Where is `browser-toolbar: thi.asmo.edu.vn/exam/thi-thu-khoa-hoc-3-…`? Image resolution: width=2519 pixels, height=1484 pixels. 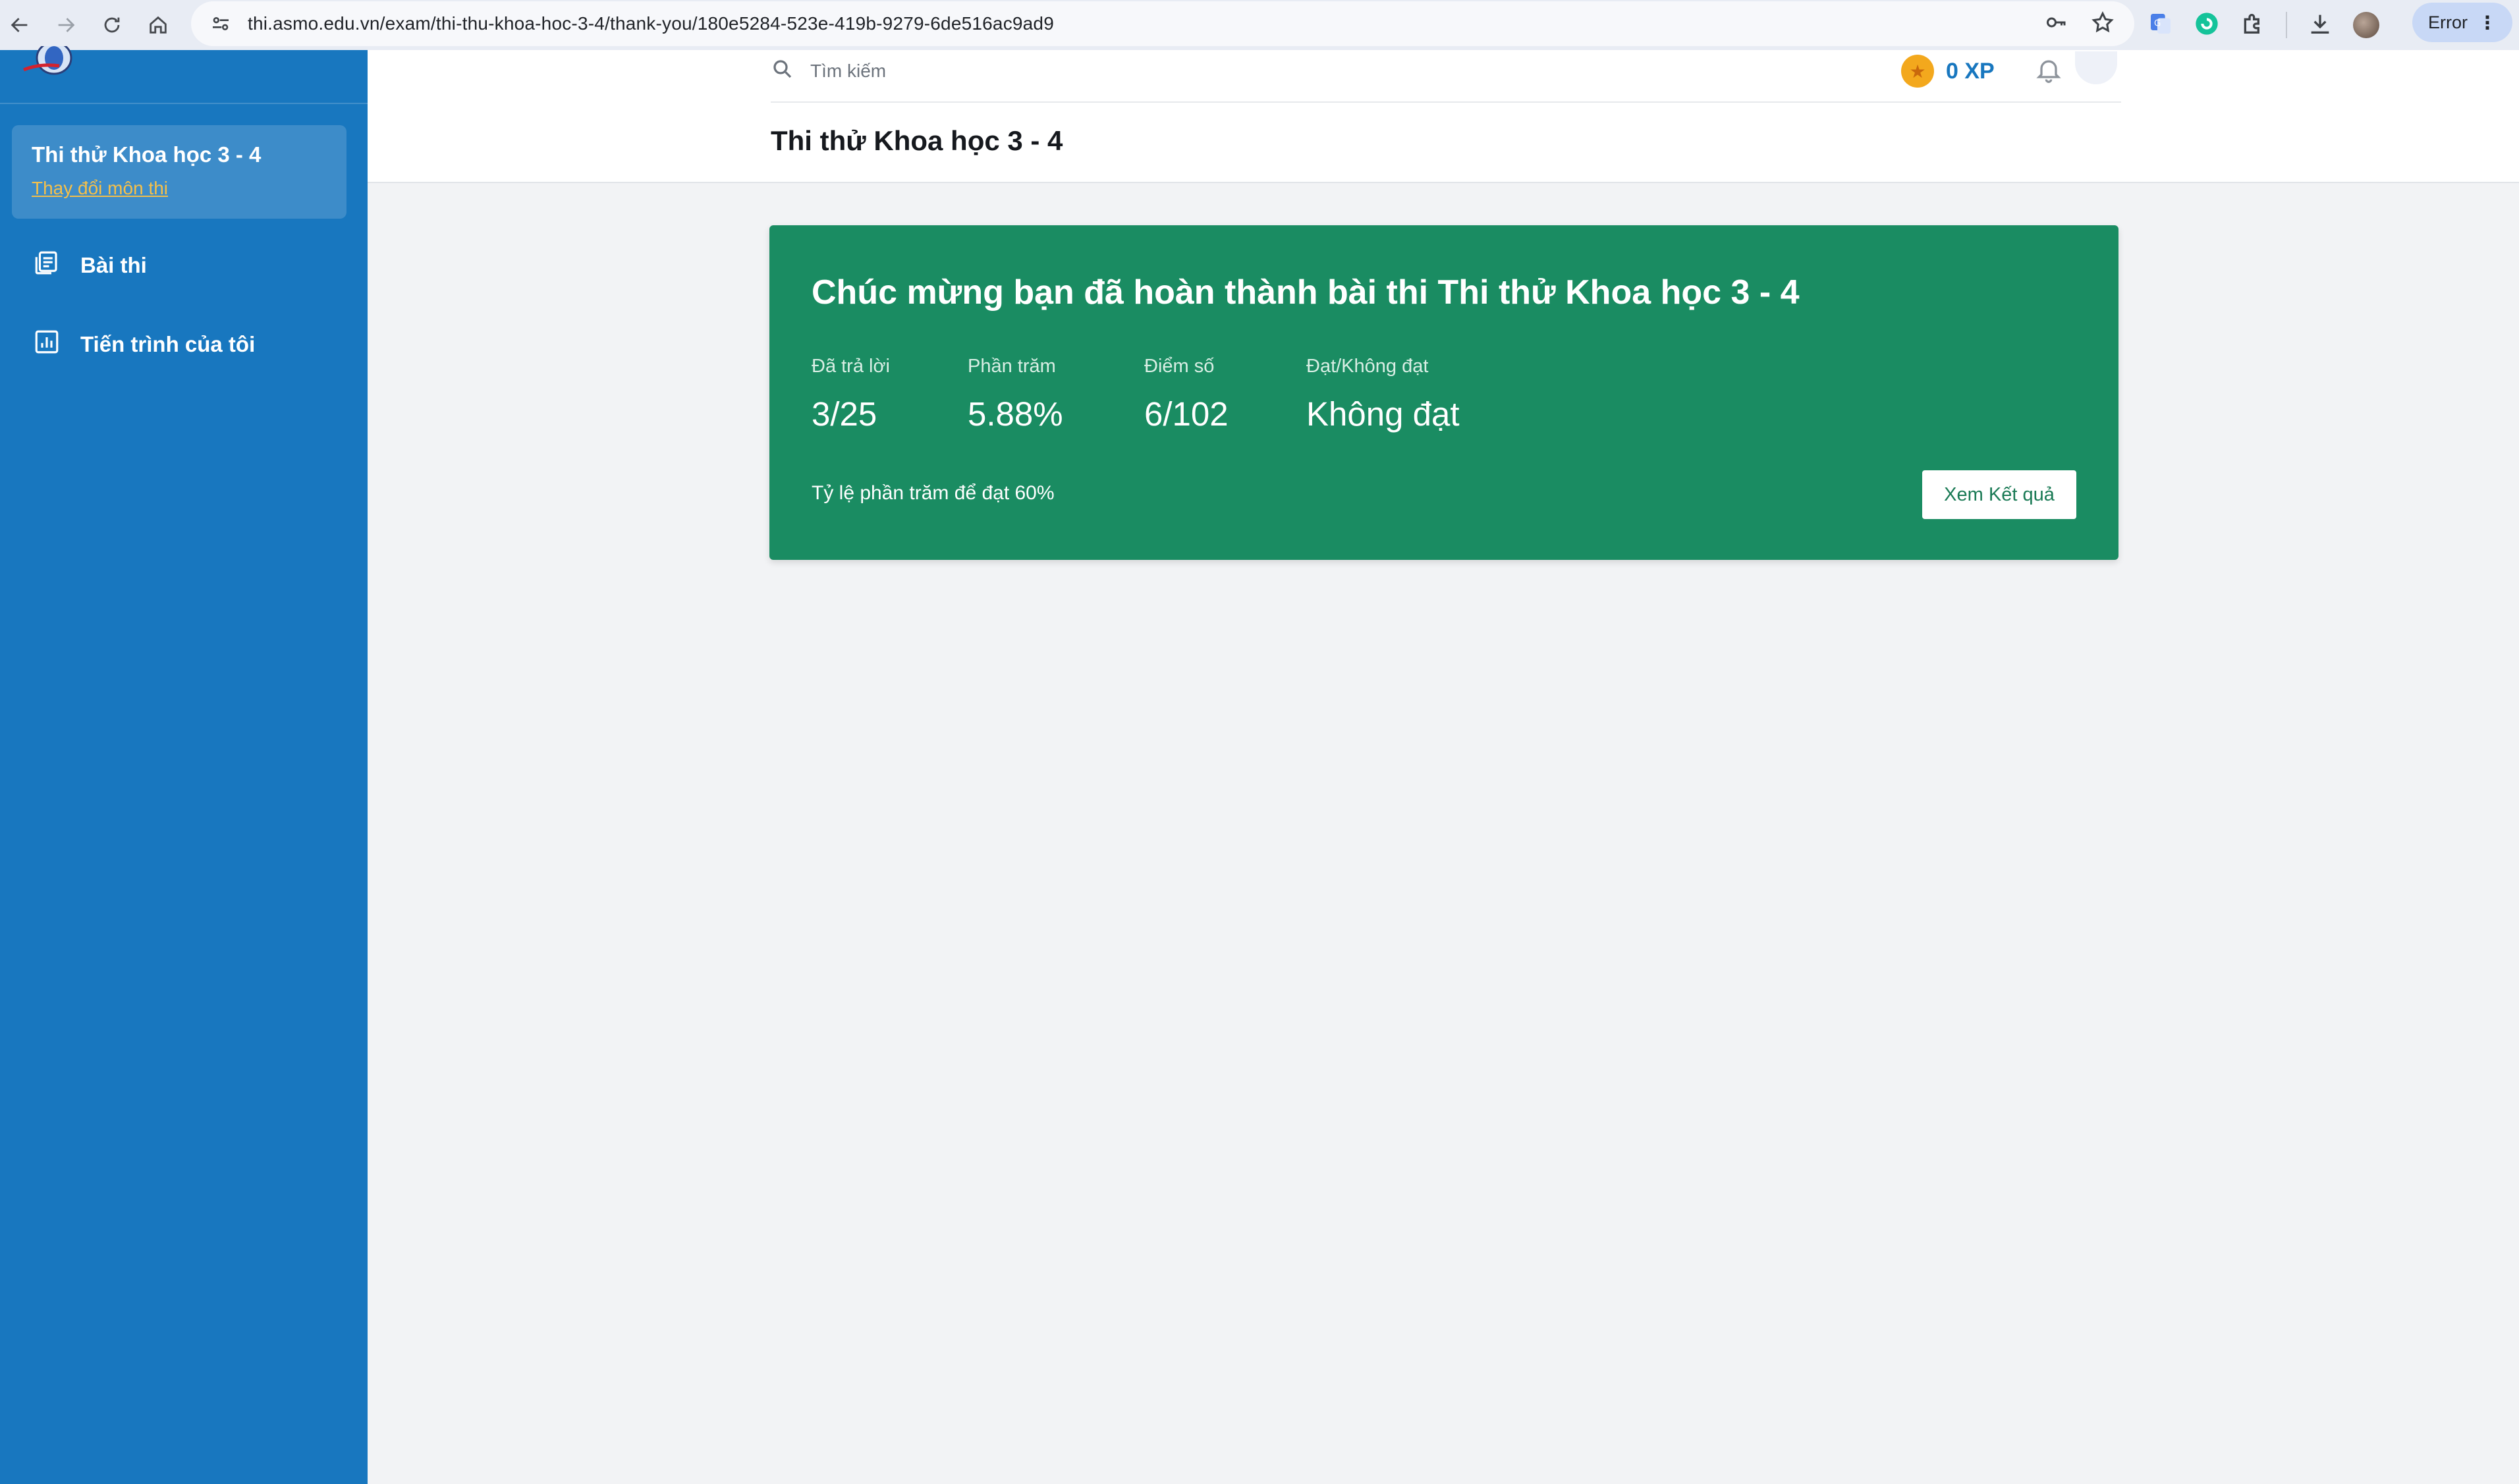 browser-toolbar: thi.asmo.edu.vn/exam/thi-thu-khoa-hoc-3-… is located at coordinates (1259, 25).